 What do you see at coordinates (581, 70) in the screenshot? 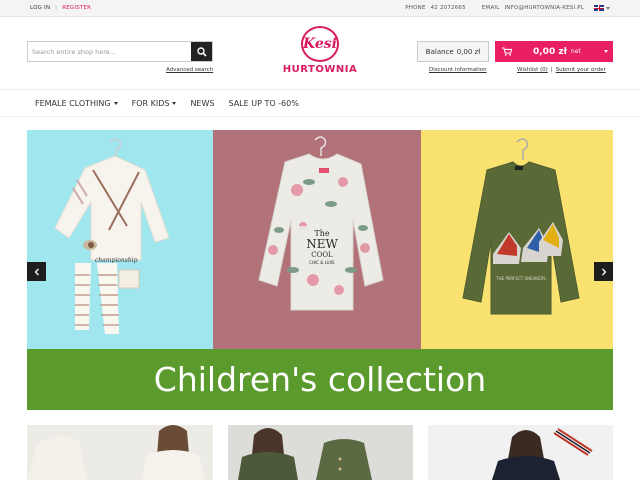
I see `submit-order-link: Submit your order` at bounding box center [581, 70].